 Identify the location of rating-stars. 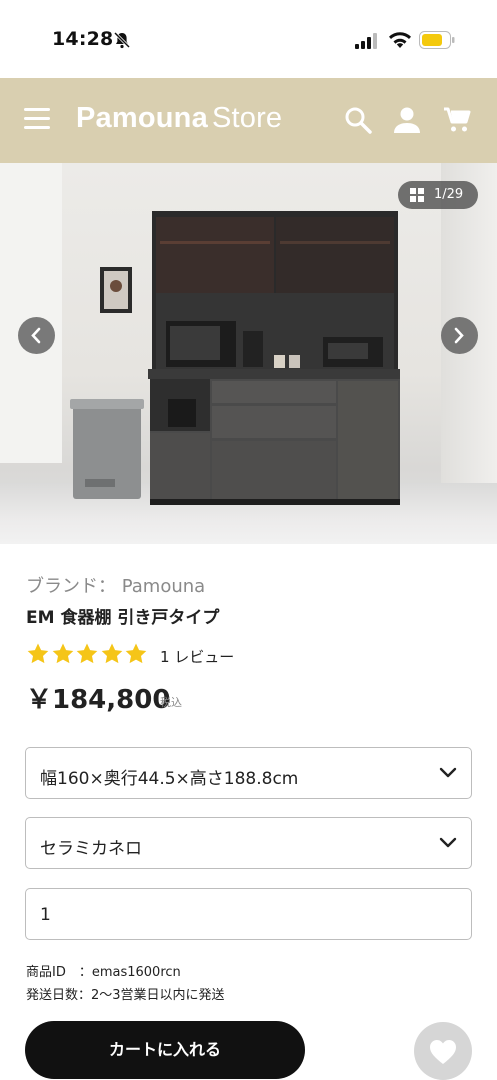
(87, 654).